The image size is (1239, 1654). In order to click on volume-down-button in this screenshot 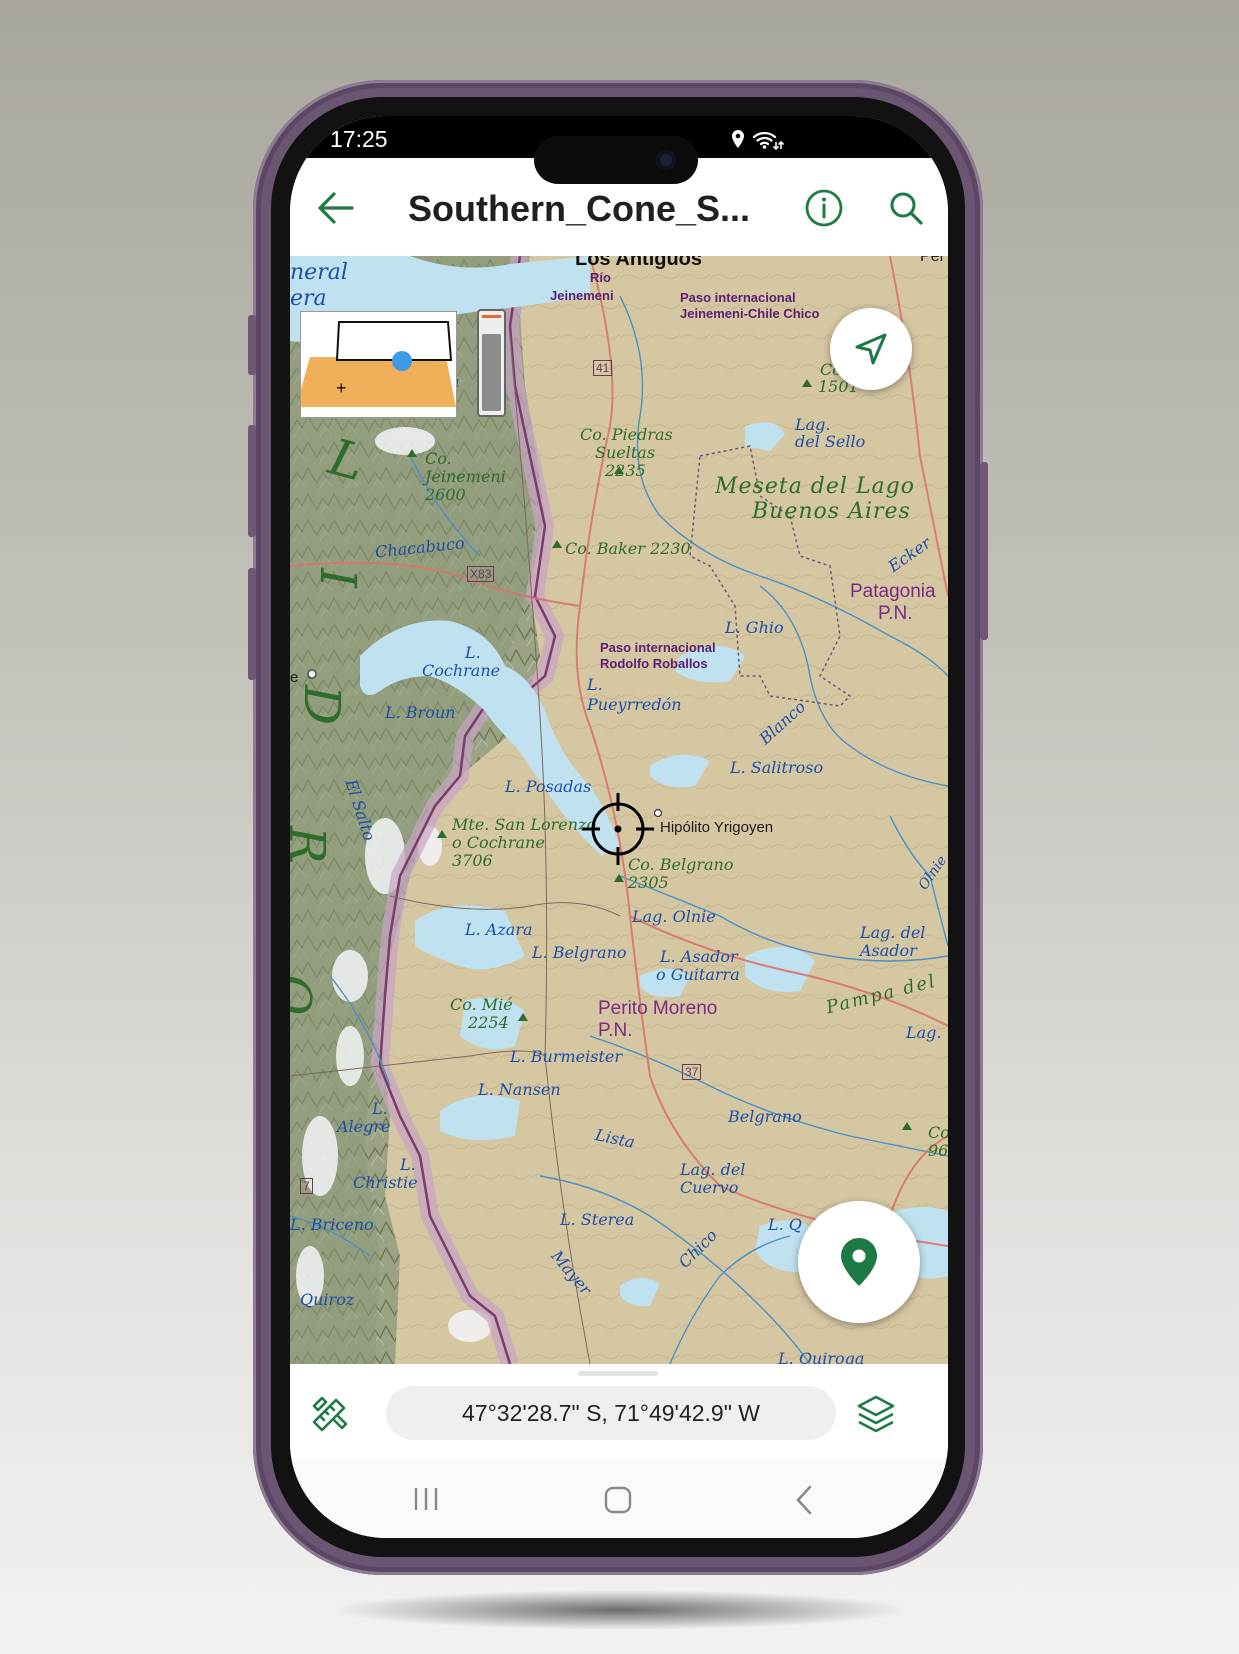, I will do `click(252, 624)`.